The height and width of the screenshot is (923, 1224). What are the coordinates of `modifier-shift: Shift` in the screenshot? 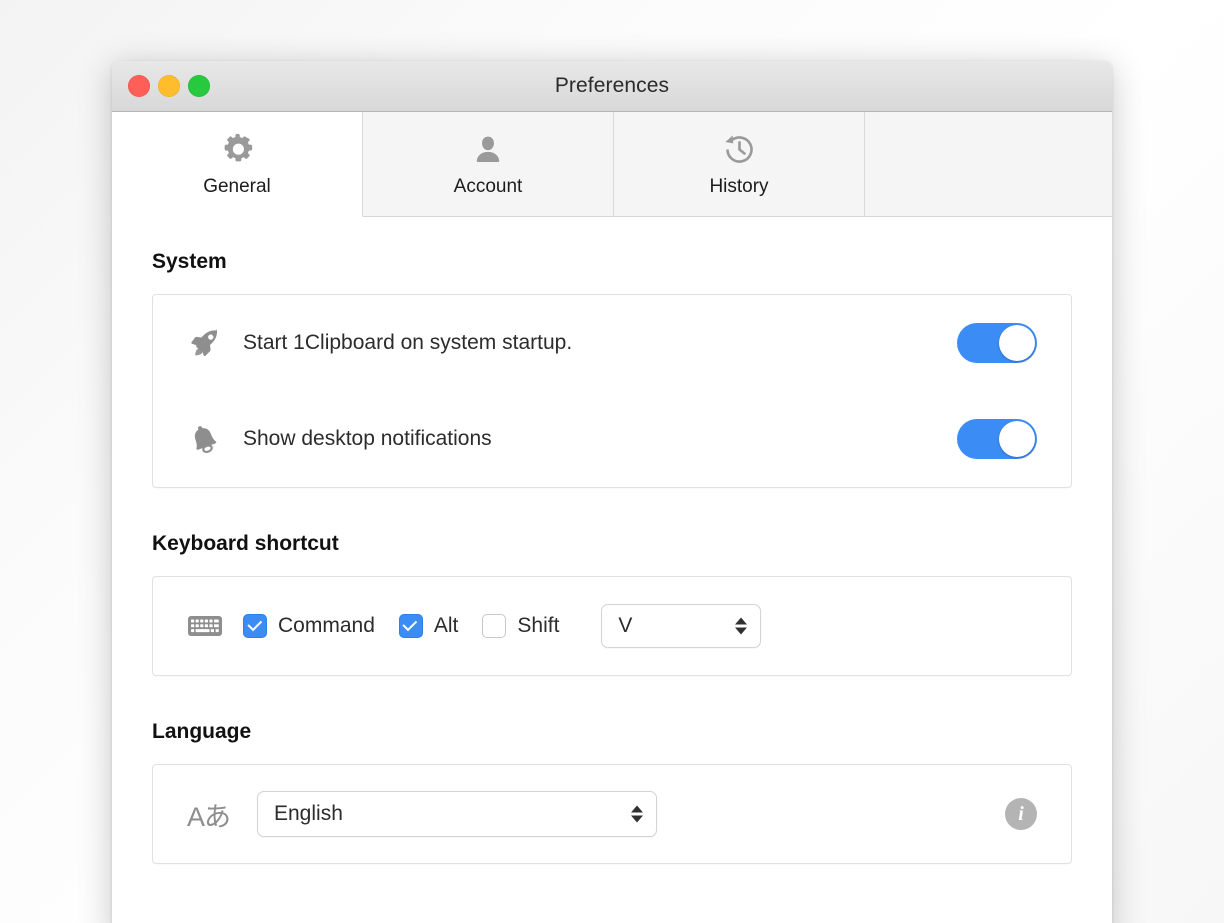 It's located at (520, 626).